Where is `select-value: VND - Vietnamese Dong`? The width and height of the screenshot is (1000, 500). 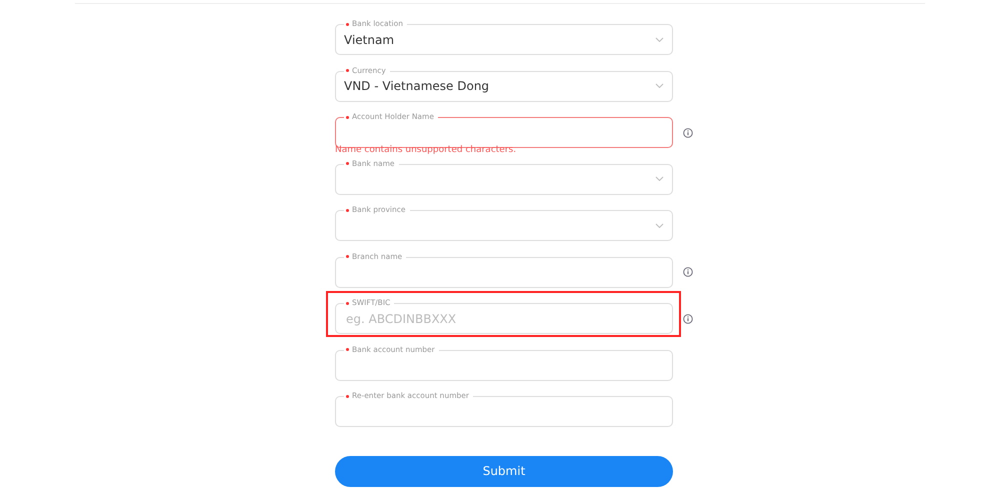
select-value: VND - Vietnamese Dong is located at coordinates (417, 86).